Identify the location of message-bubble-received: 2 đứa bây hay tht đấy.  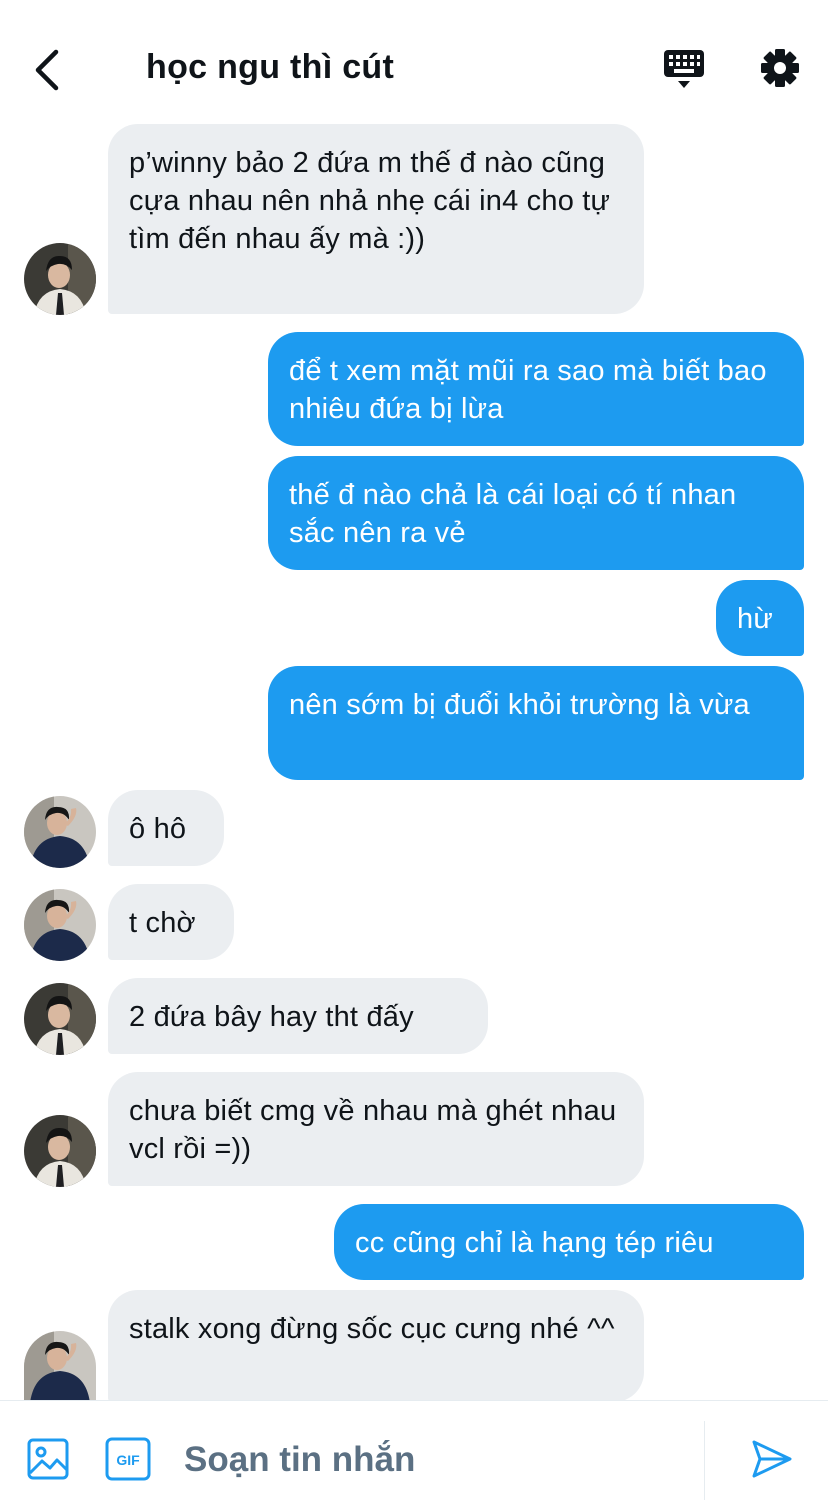
(298, 1016).